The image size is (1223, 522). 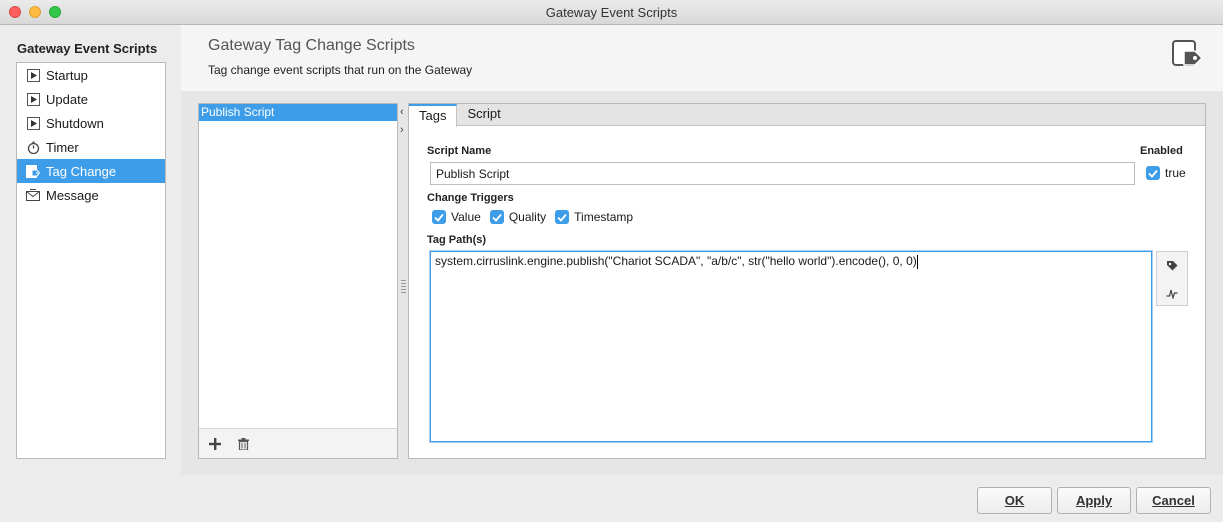 What do you see at coordinates (91, 260) in the screenshot?
I see `event-type-list: Startup Update Shutdown Timer Tag Change` at bounding box center [91, 260].